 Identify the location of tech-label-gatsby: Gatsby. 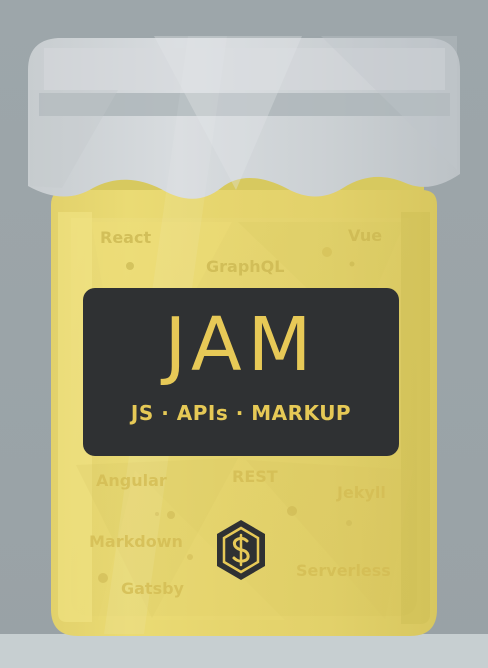
(152, 588).